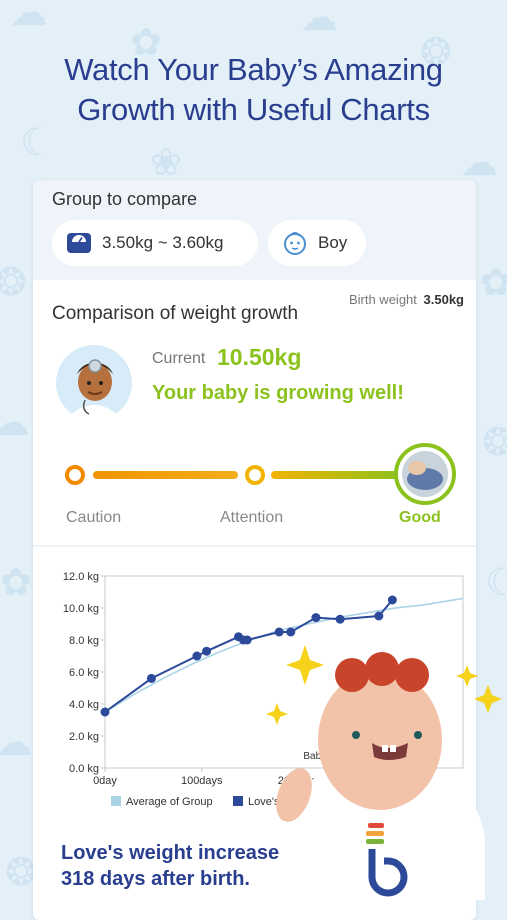 The height and width of the screenshot is (920, 507). I want to click on y-tick-label: 4.0 kg, so click(84, 705).